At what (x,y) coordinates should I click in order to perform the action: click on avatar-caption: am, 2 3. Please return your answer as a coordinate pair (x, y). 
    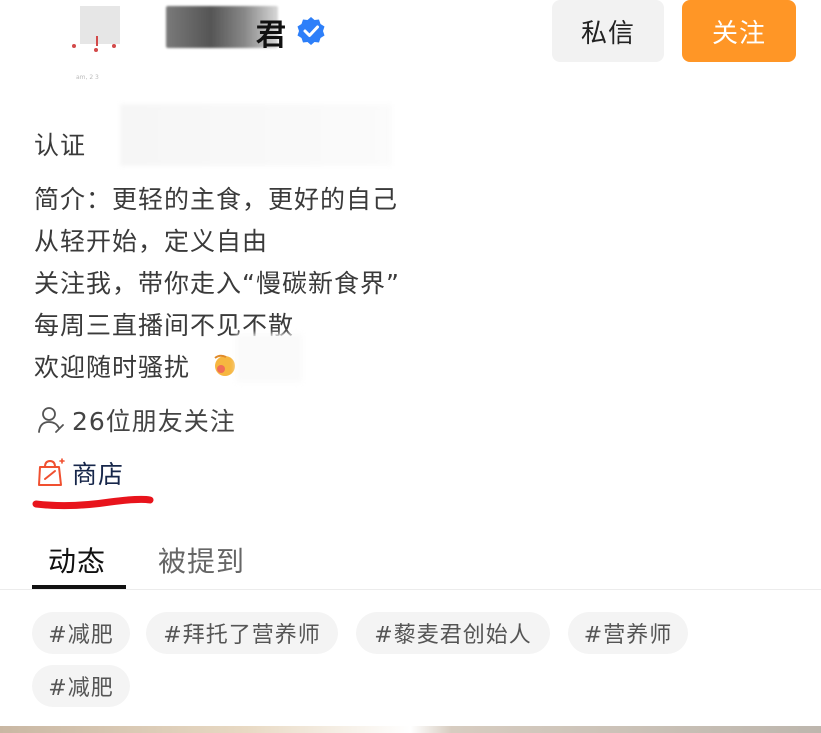
    Looking at the image, I should click on (87, 77).